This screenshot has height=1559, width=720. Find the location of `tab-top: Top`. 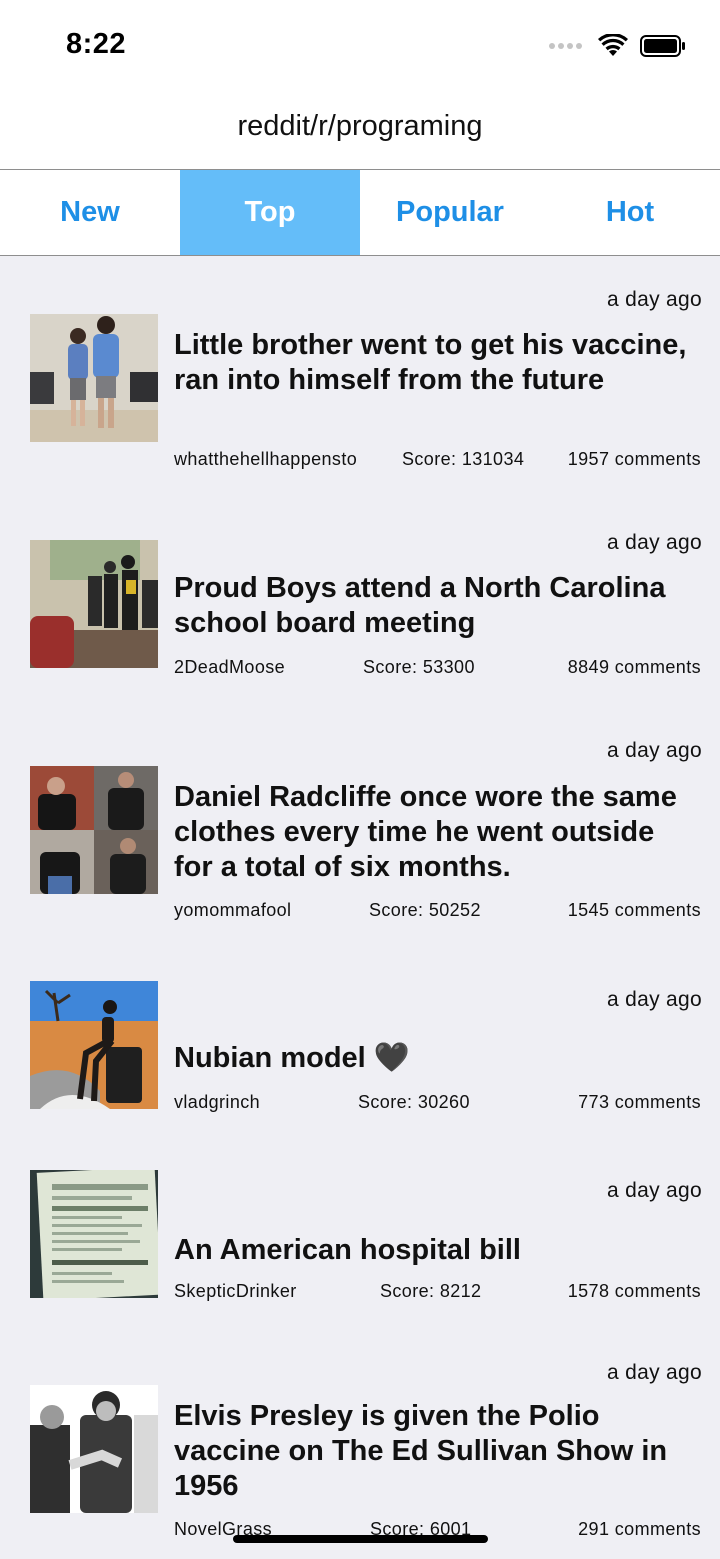

tab-top: Top is located at coordinates (270, 212).